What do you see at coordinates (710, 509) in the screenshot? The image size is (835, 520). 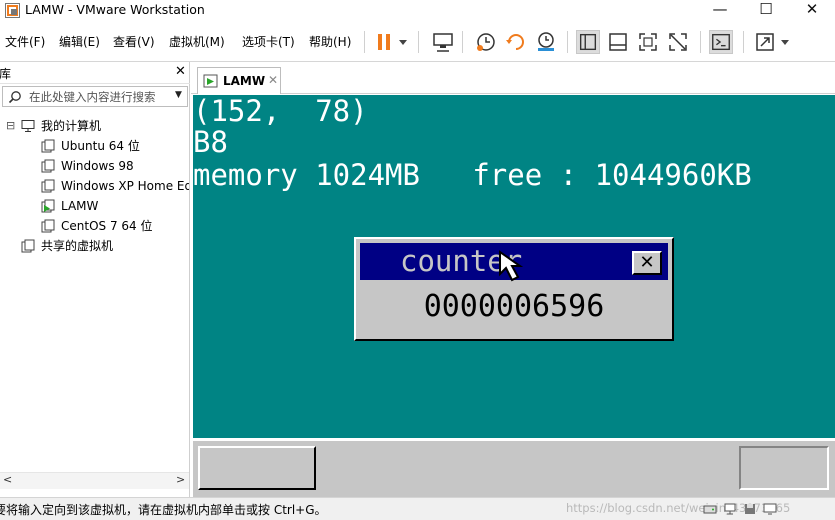 I see `hard-disk-icon` at bounding box center [710, 509].